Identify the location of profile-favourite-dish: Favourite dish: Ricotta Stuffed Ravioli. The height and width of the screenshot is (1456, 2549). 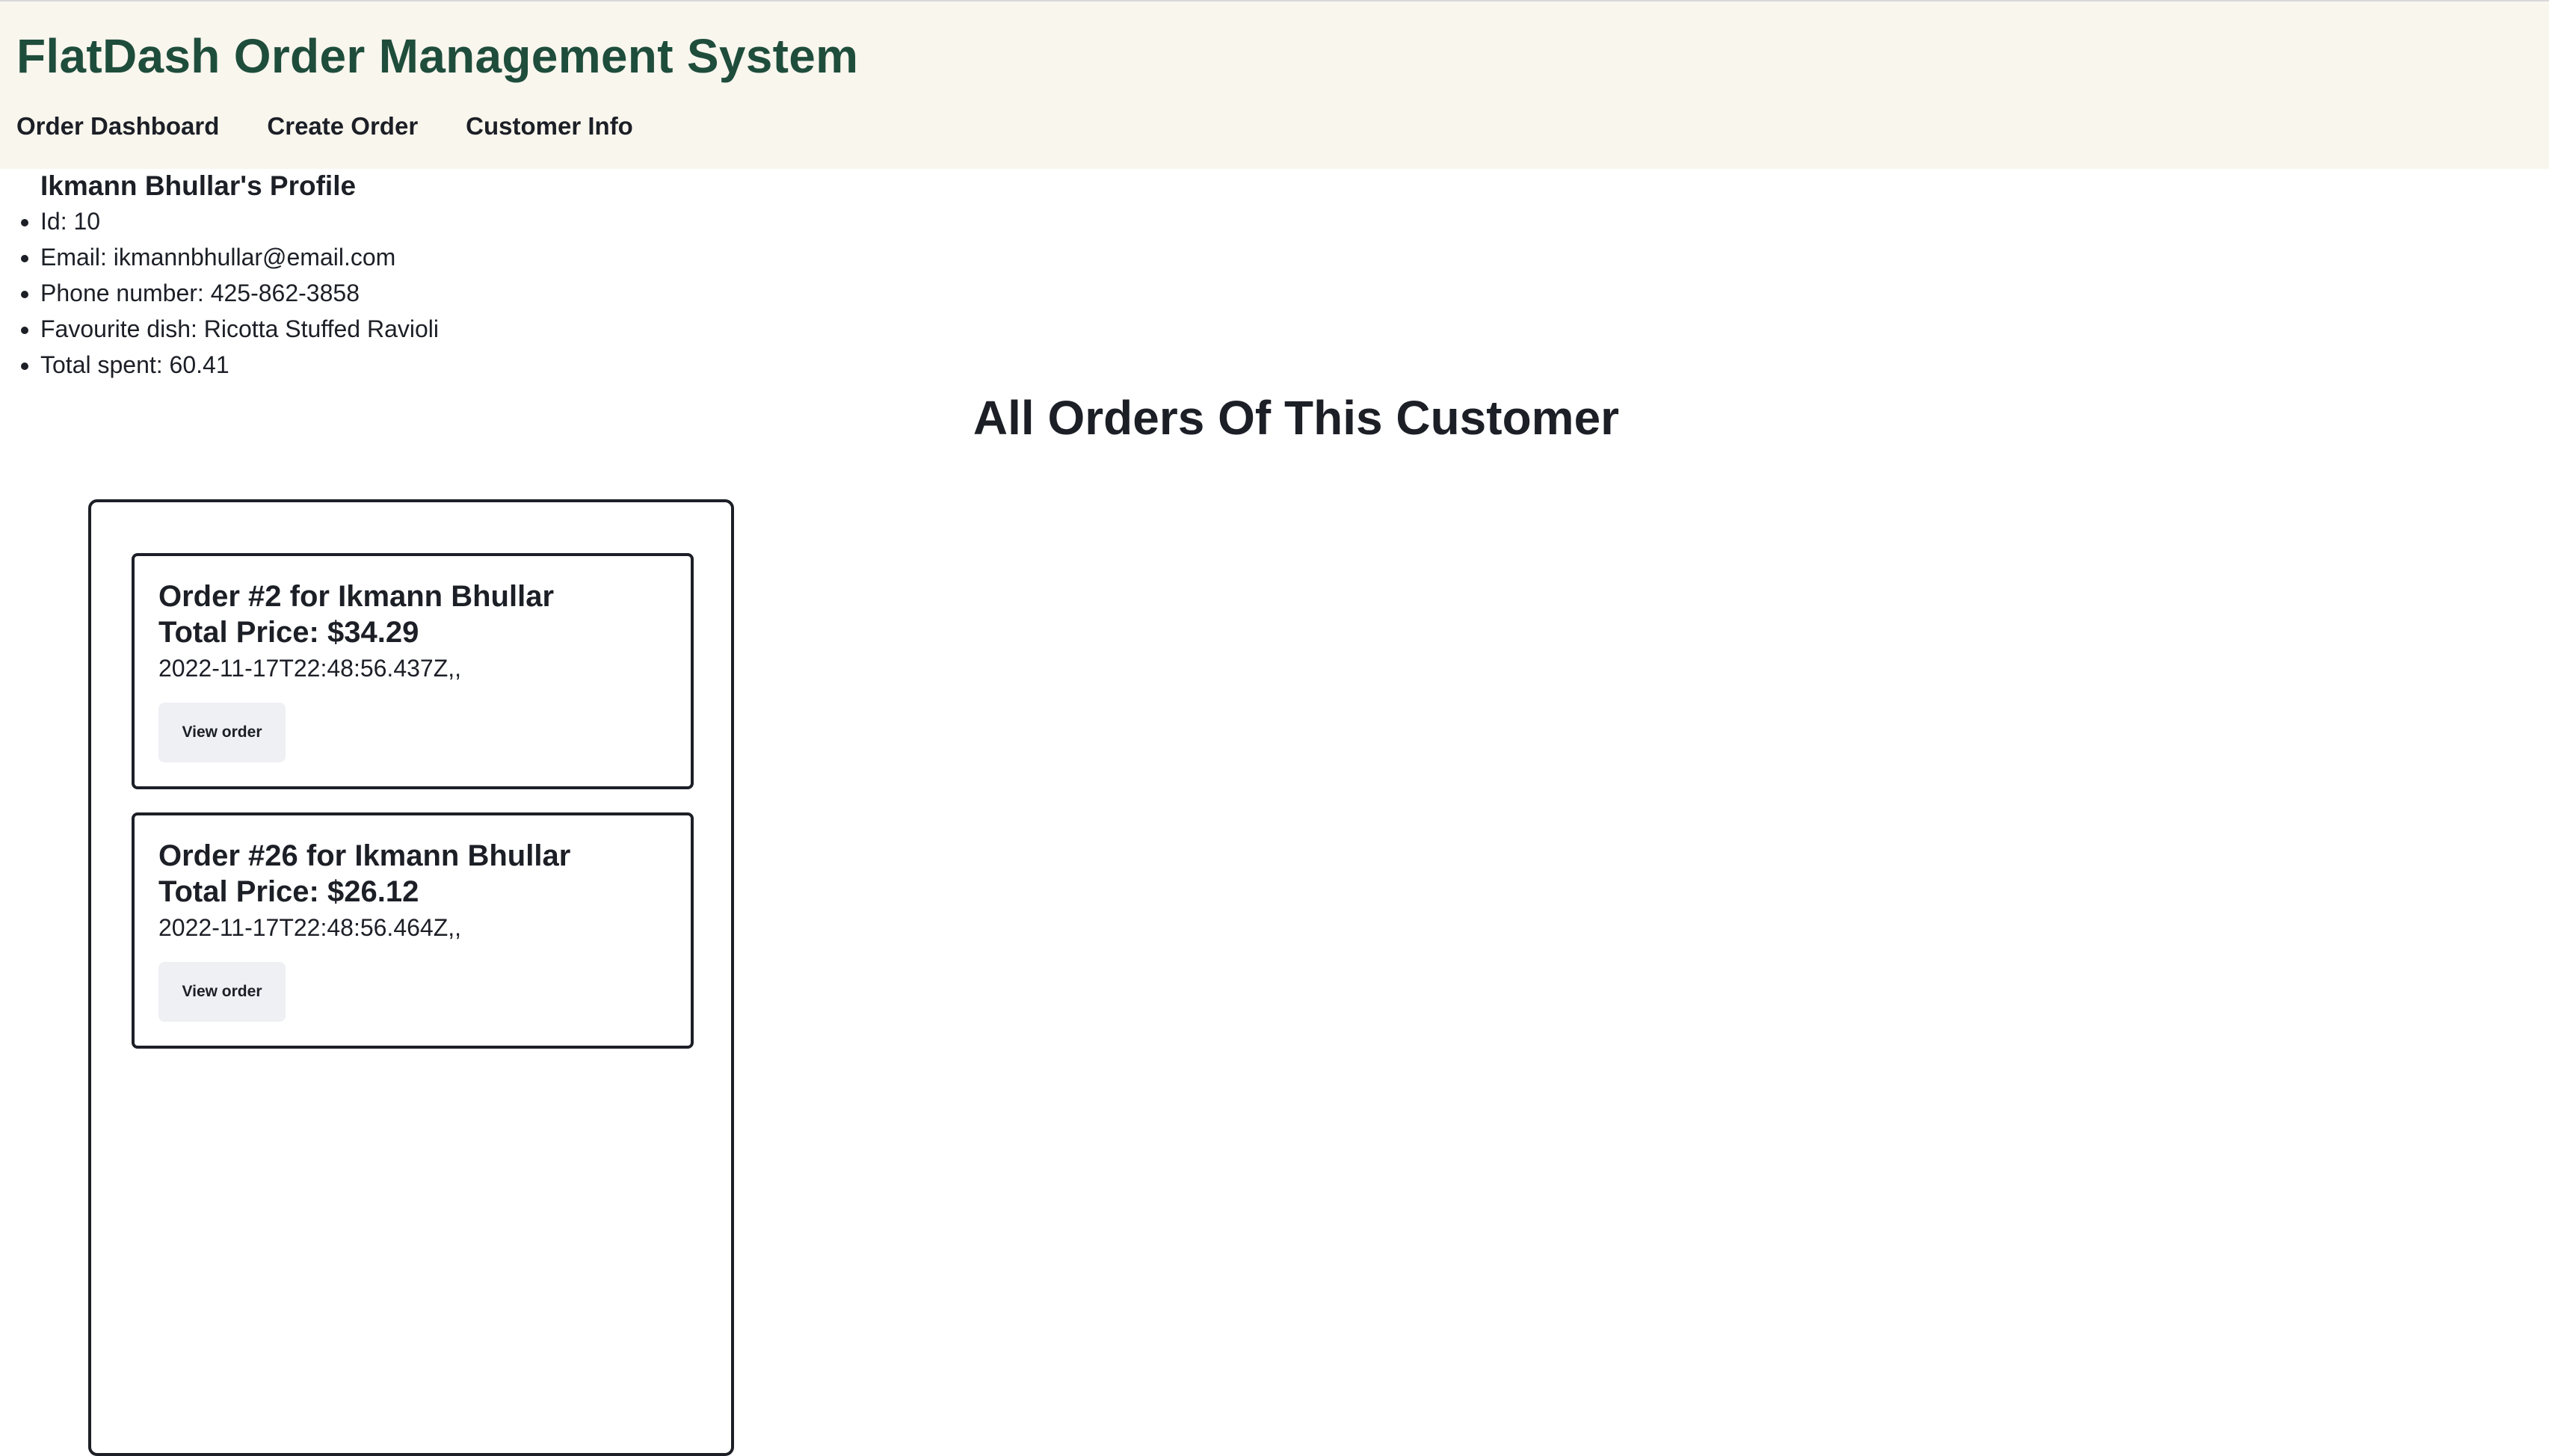
(239, 329).